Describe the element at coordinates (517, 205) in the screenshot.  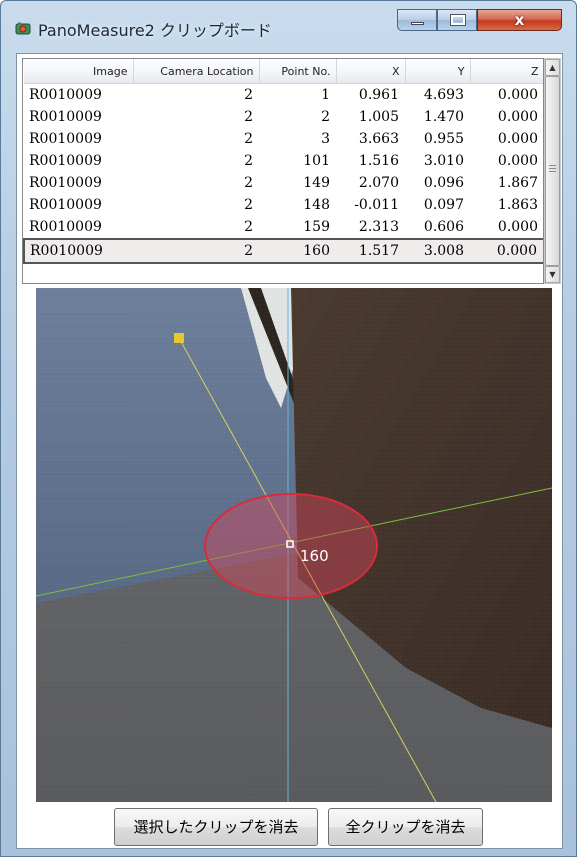
I see `cell-z: 1.863` at that location.